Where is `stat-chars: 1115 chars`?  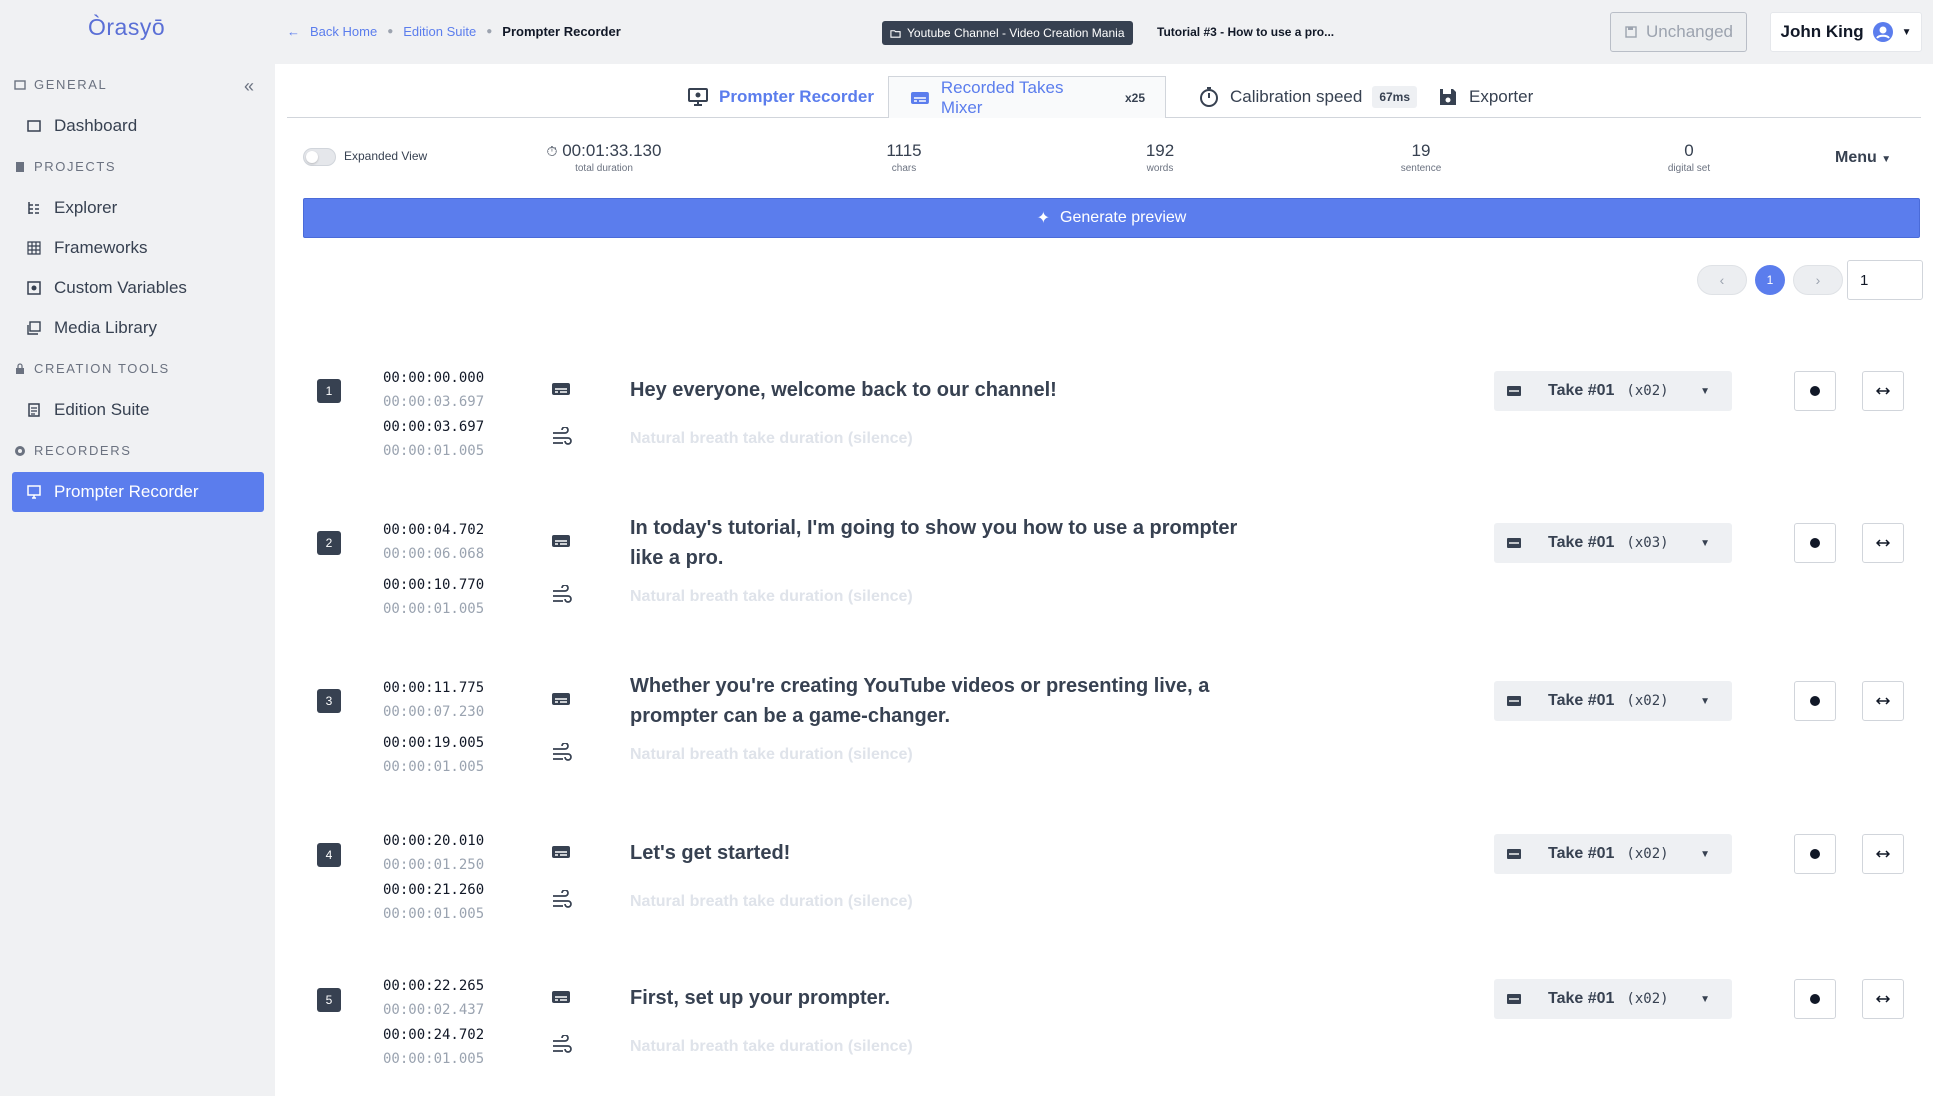
stat-chars: 1115 chars is located at coordinates (904, 157).